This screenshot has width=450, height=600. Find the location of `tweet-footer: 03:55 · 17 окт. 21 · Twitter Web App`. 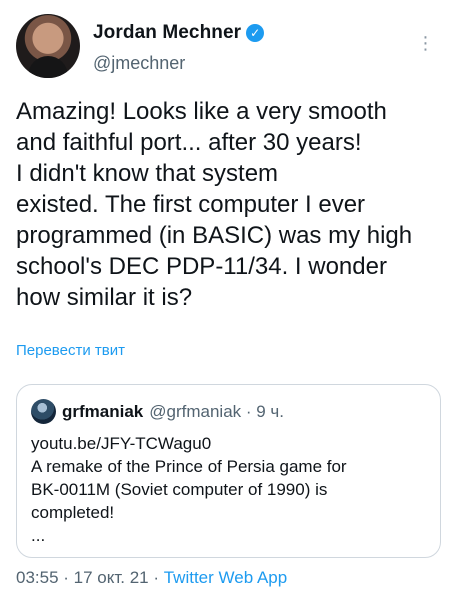

tweet-footer: 03:55 · 17 окт. 21 · Twitter Web App is located at coordinates (151, 578).